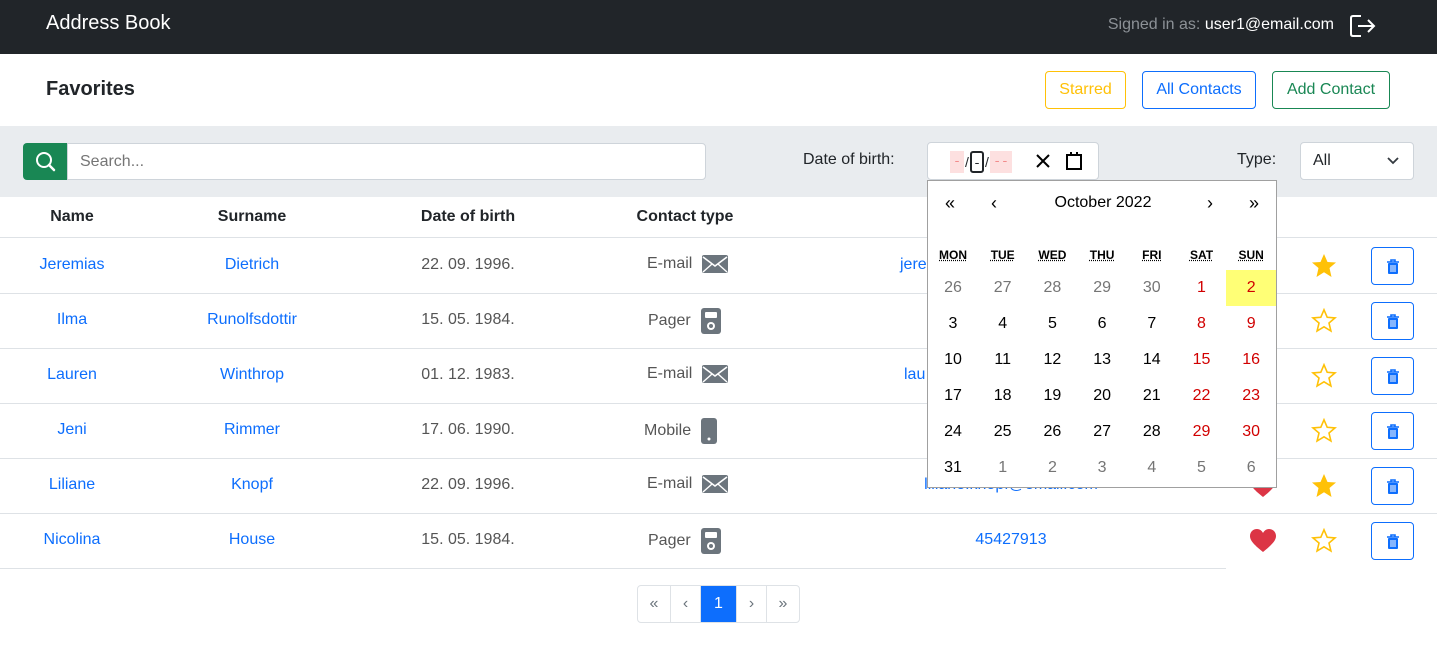 Image resolution: width=1437 pixels, height=669 pixels. What do you see at coordinates (1210, 203) in the screenshot?
I see `calendar-next-month-button: ›` at bounding box center [1210, 203].